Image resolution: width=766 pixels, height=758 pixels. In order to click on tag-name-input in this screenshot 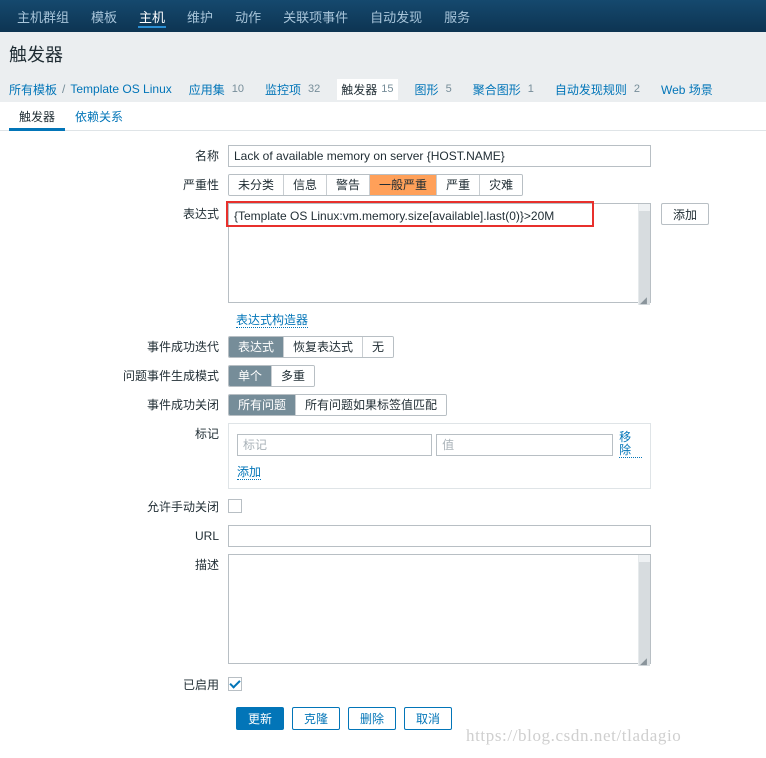, I will do `click(335, 444)`.